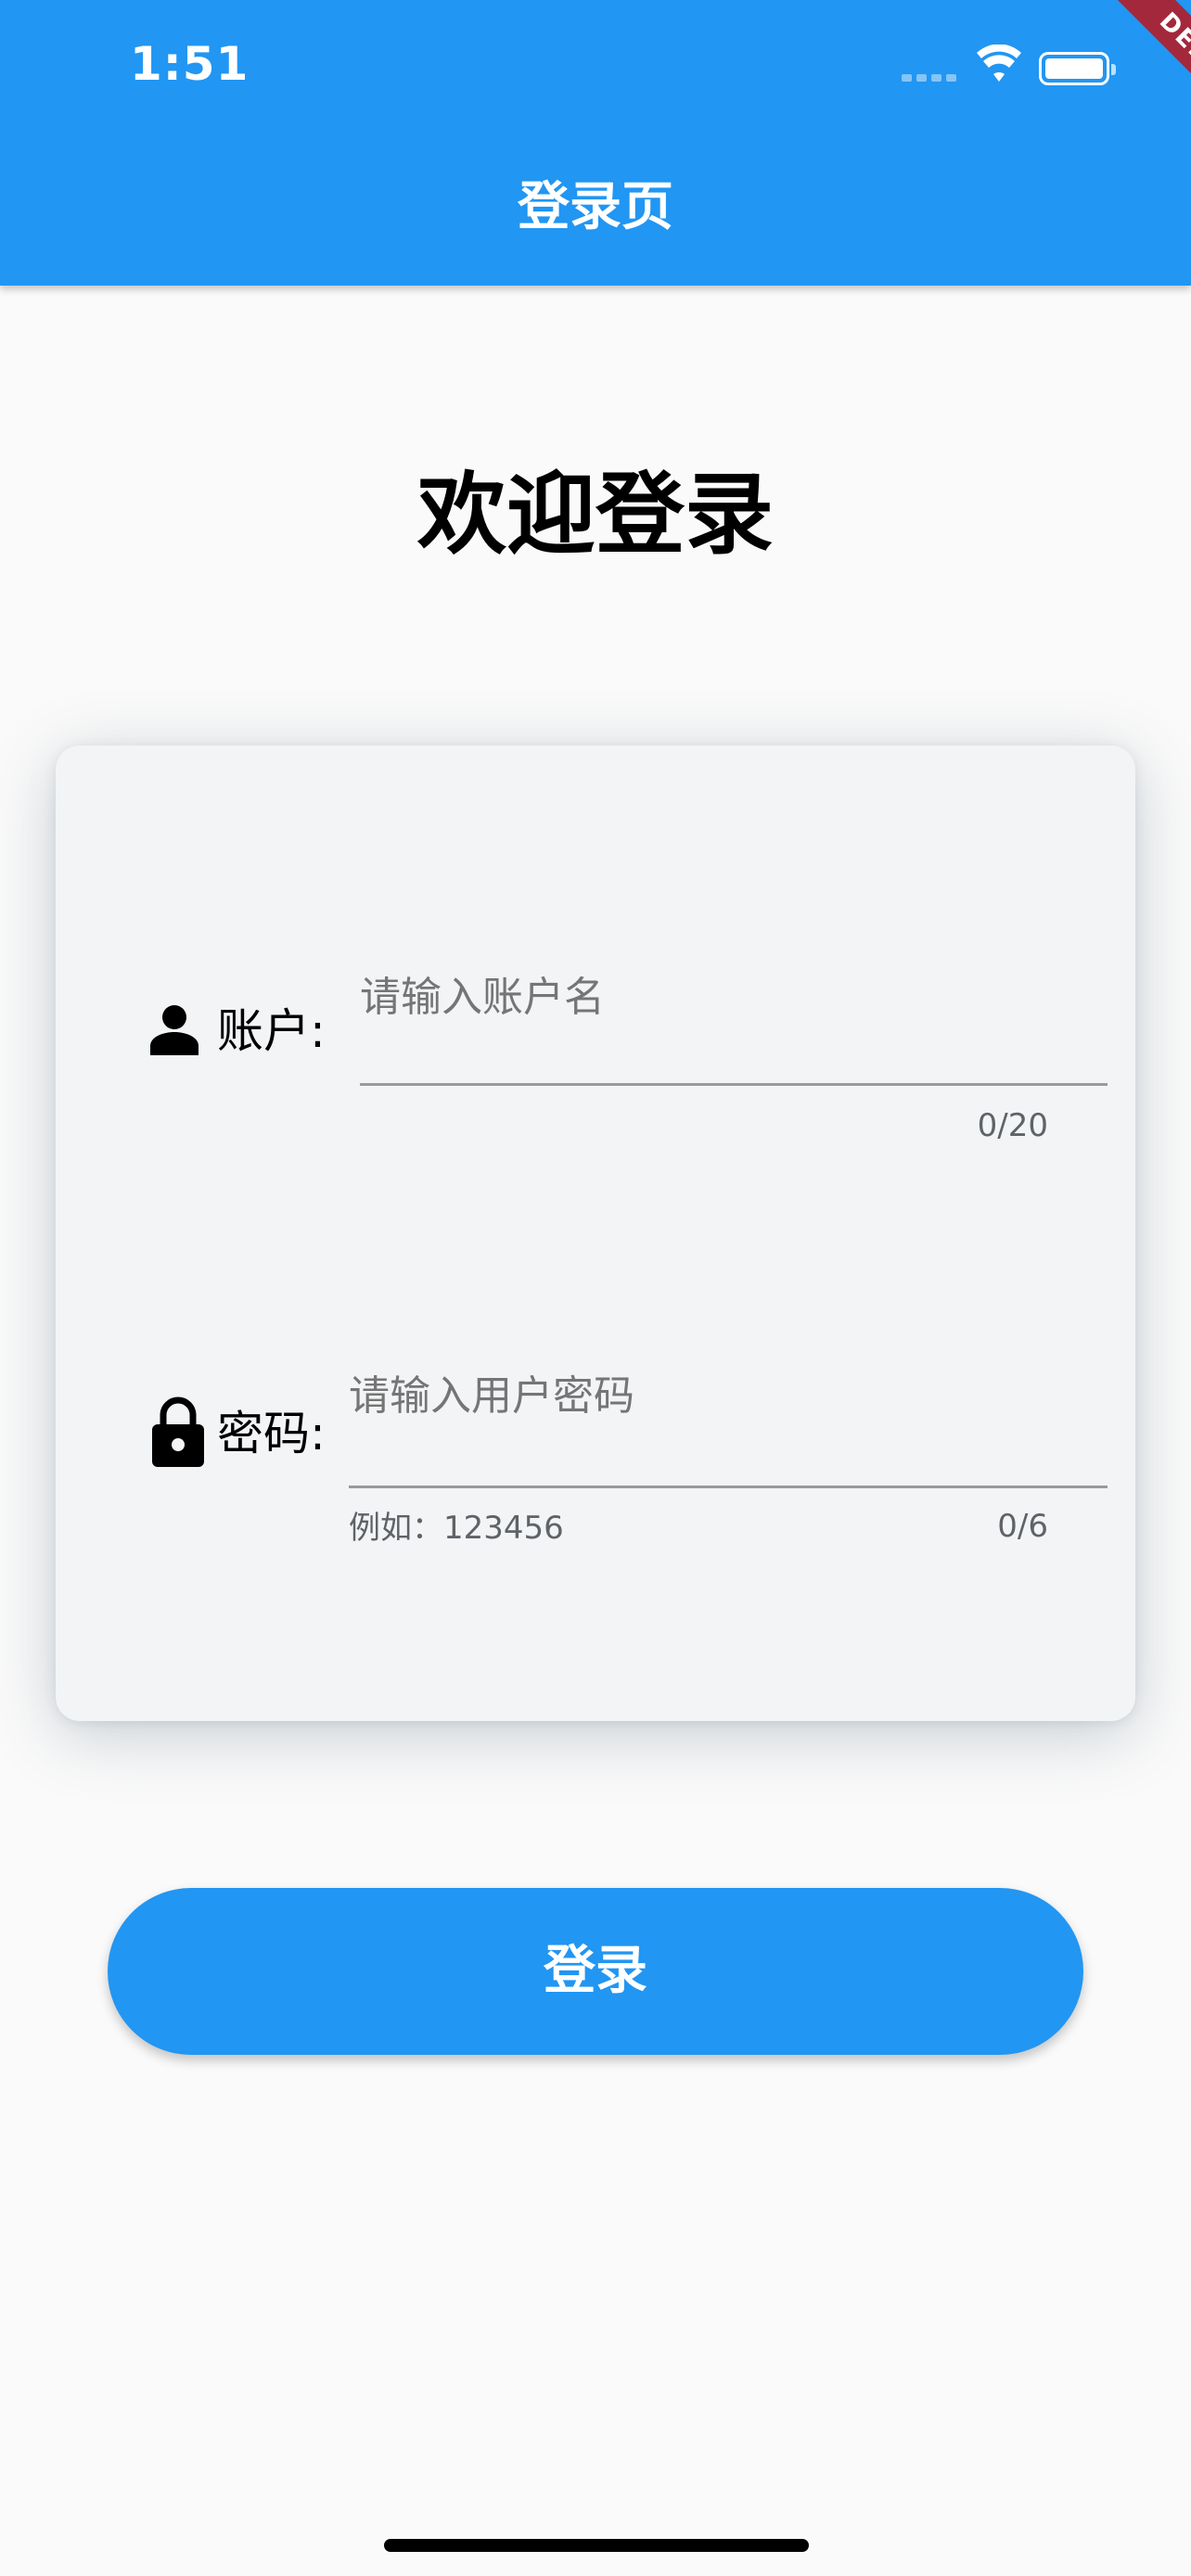 Image resolution: width=1191 pixels, height=2576 pixels. What do you see at coordinates (999, 64) in the screenshot?
I see `wifi-icon` at bounding box center [999, 64].